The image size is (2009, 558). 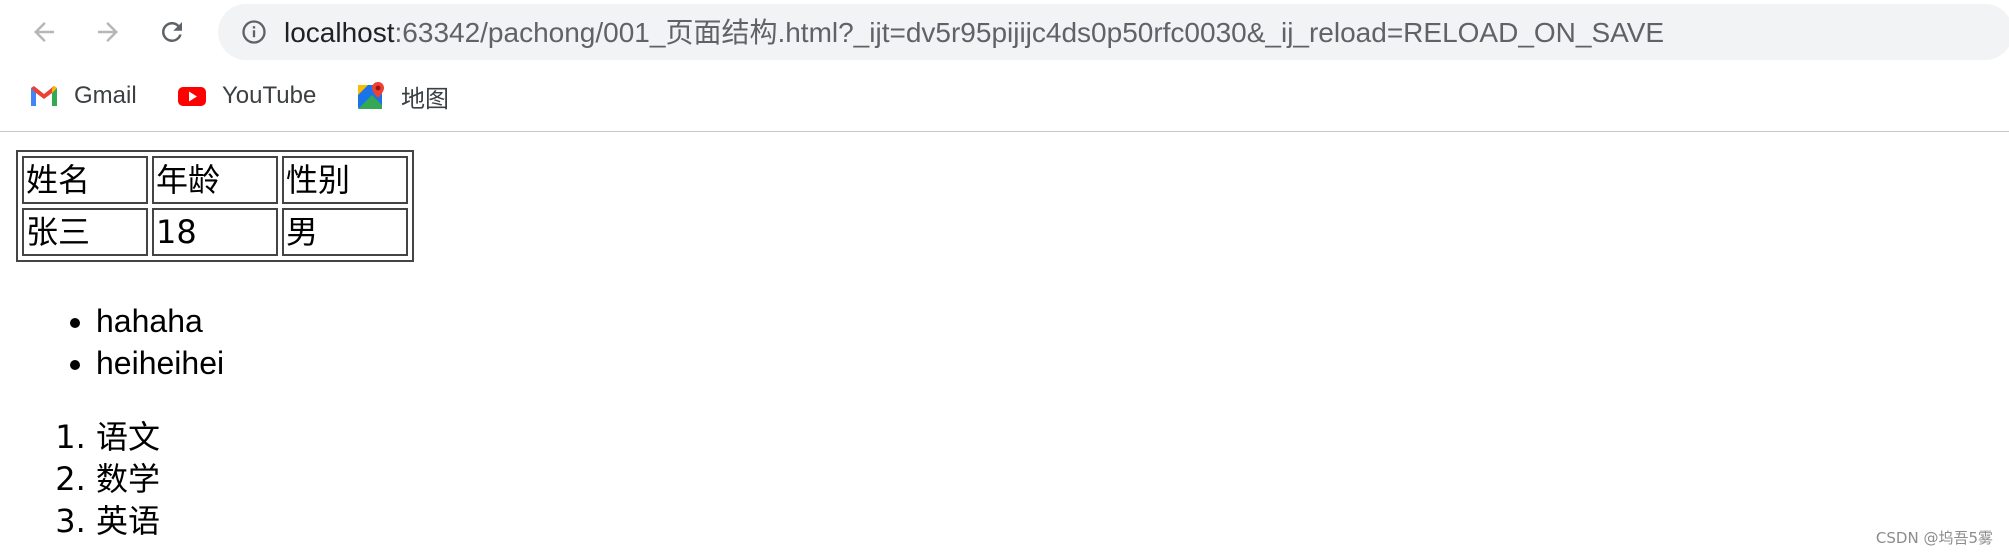 I want to click on table-cell: 姓名, so click(x=85, y=180).